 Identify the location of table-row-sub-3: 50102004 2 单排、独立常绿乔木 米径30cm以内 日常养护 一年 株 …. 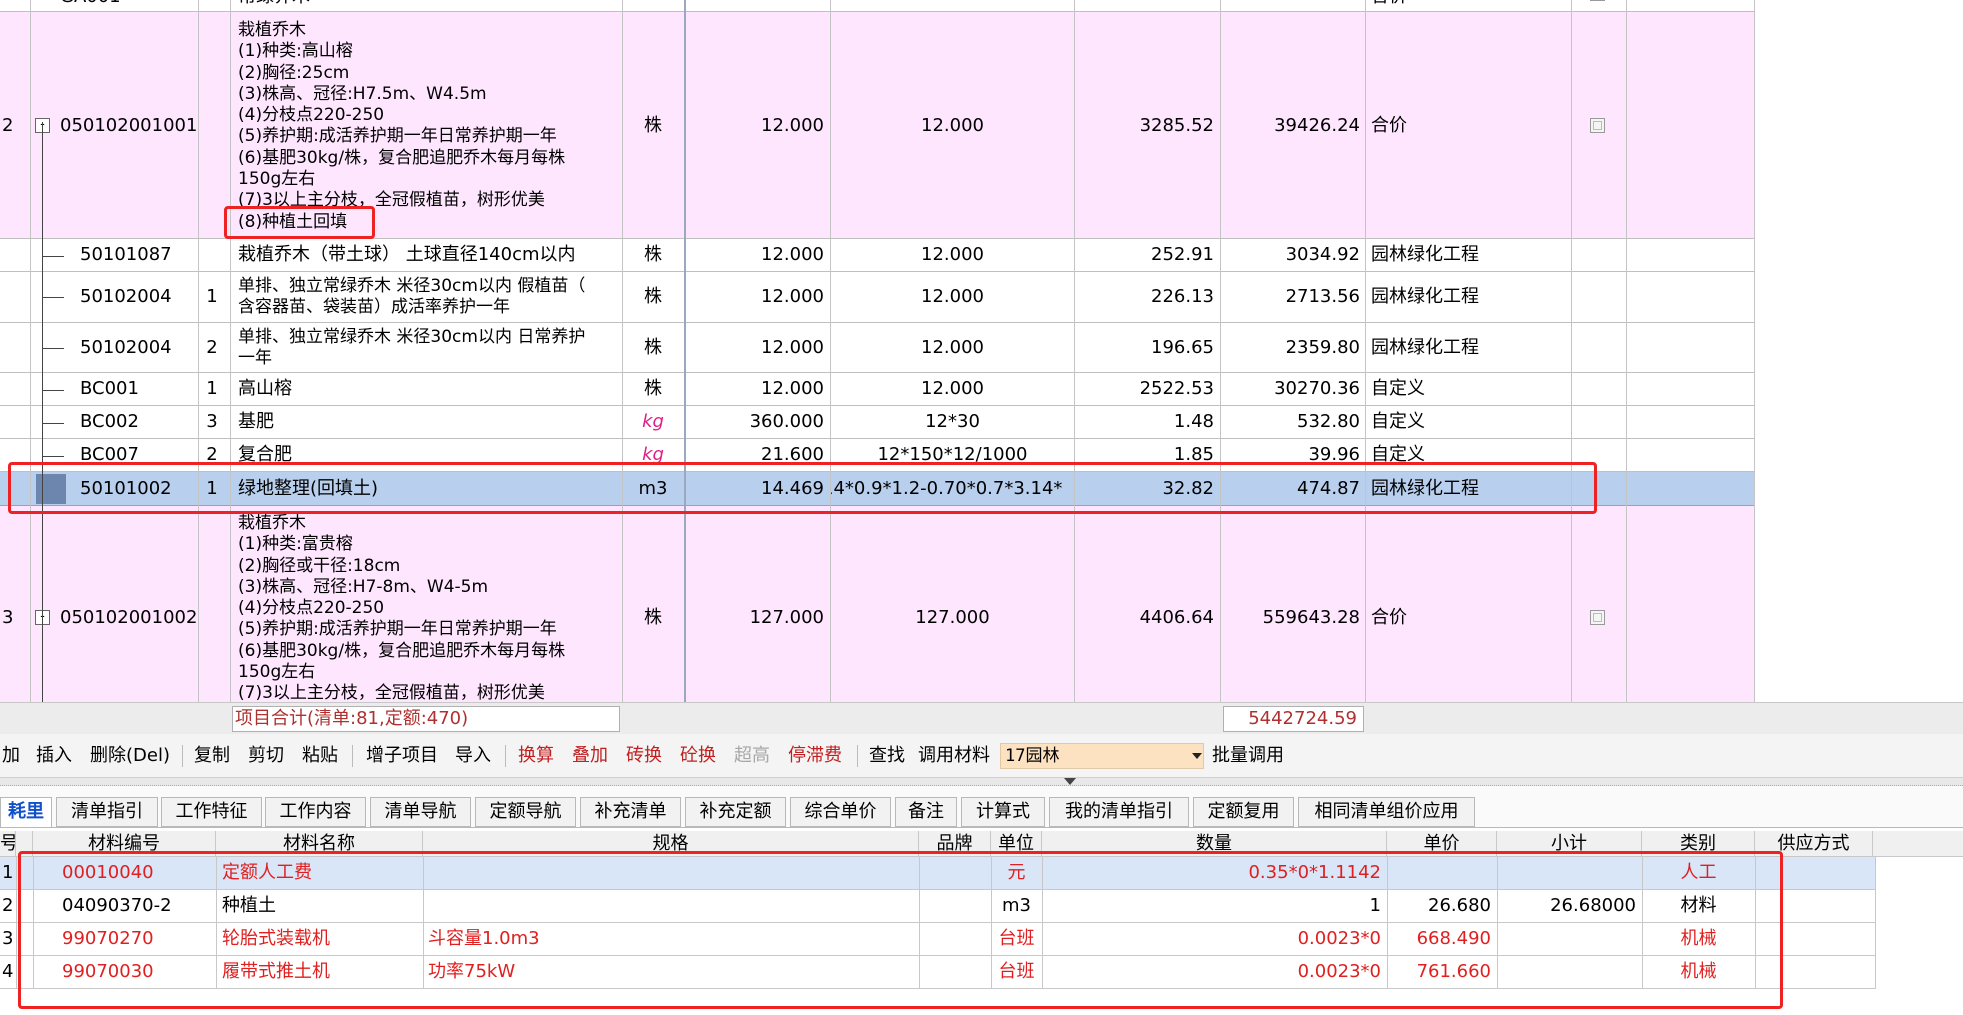
(877, 348).